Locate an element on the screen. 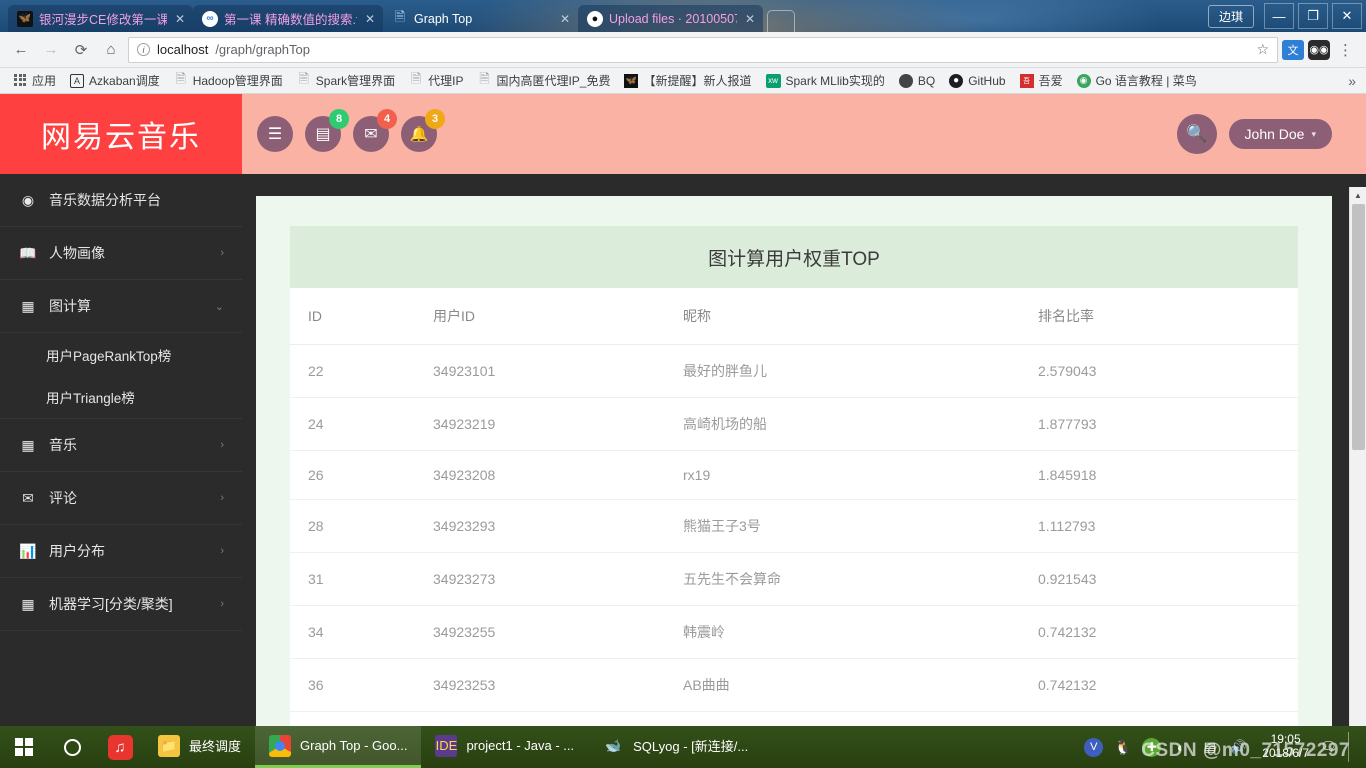 The width and height of the screenshot is (1366, 768). action-center-icon: 🗨 is located at coordinates (1328, 747).